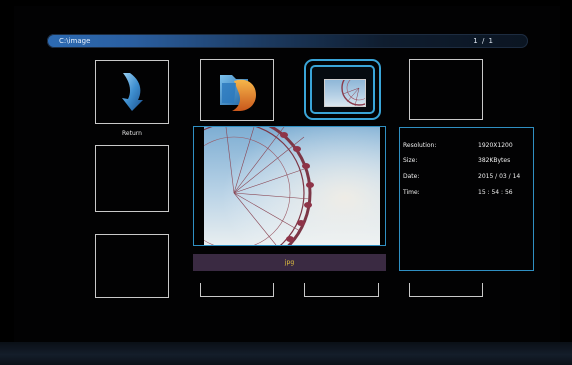 The height and width of the screenshot is (365, 572). Describe the element at coordinates (494, 160) in the screenshot. I see `size-value: 382KBytes` at that location.